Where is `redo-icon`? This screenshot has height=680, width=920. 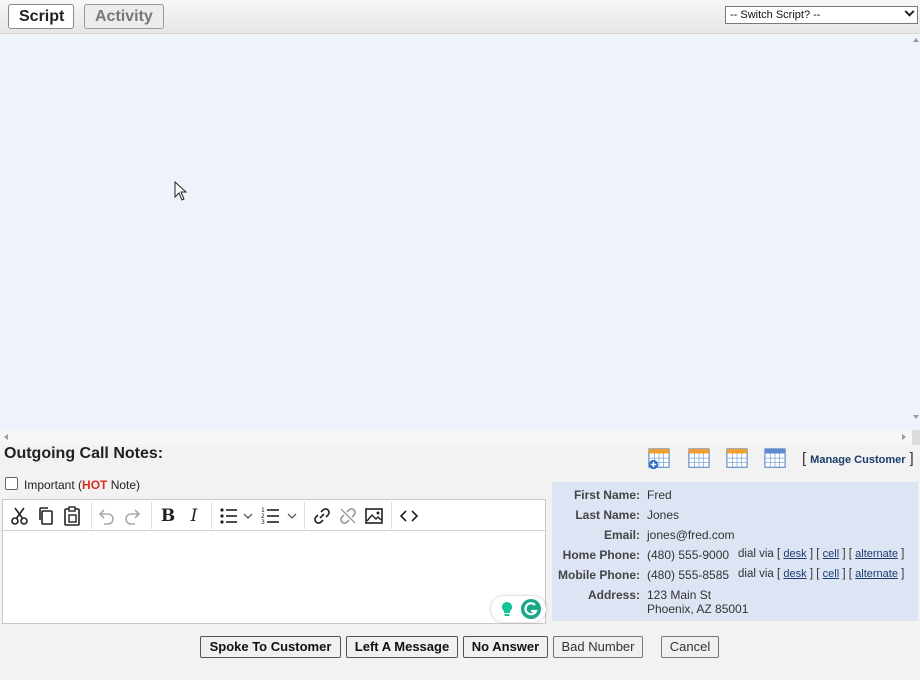 redo-icon is located at coordinates (133, 516).